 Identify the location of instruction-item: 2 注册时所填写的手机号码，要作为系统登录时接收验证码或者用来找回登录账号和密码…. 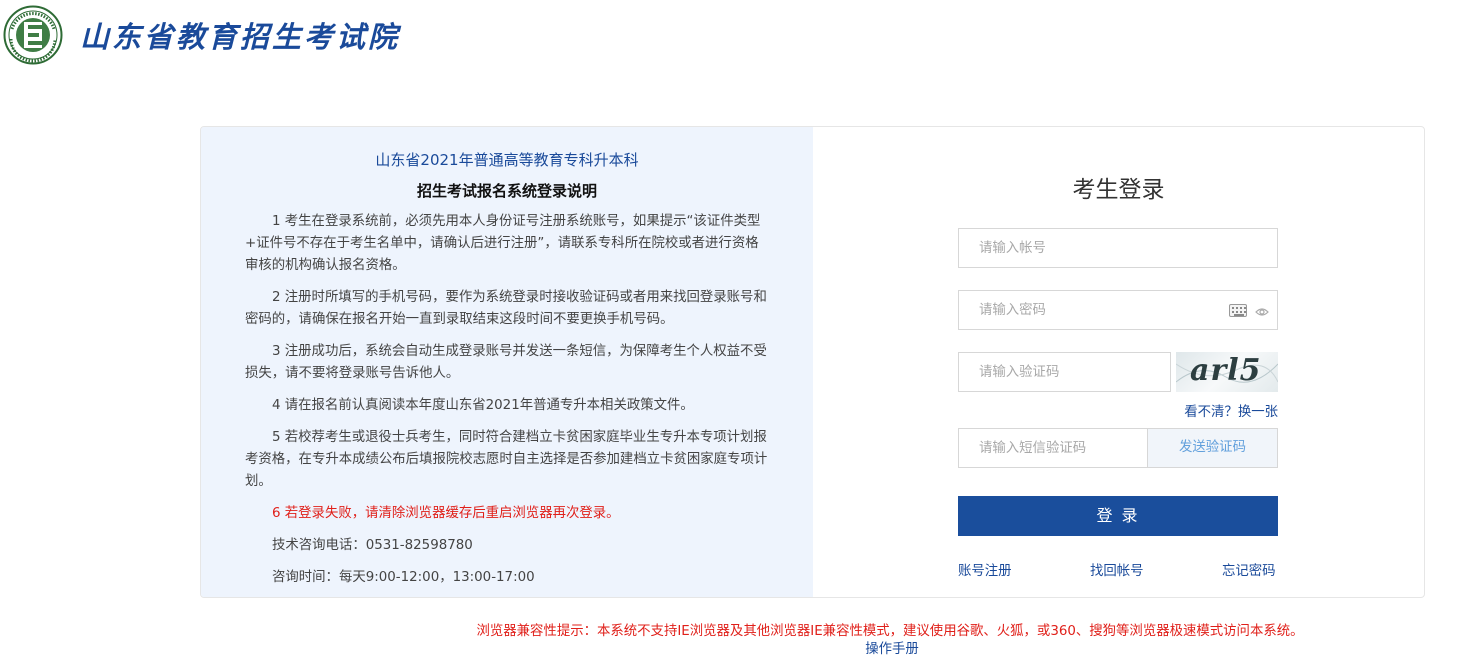
(506, 308).